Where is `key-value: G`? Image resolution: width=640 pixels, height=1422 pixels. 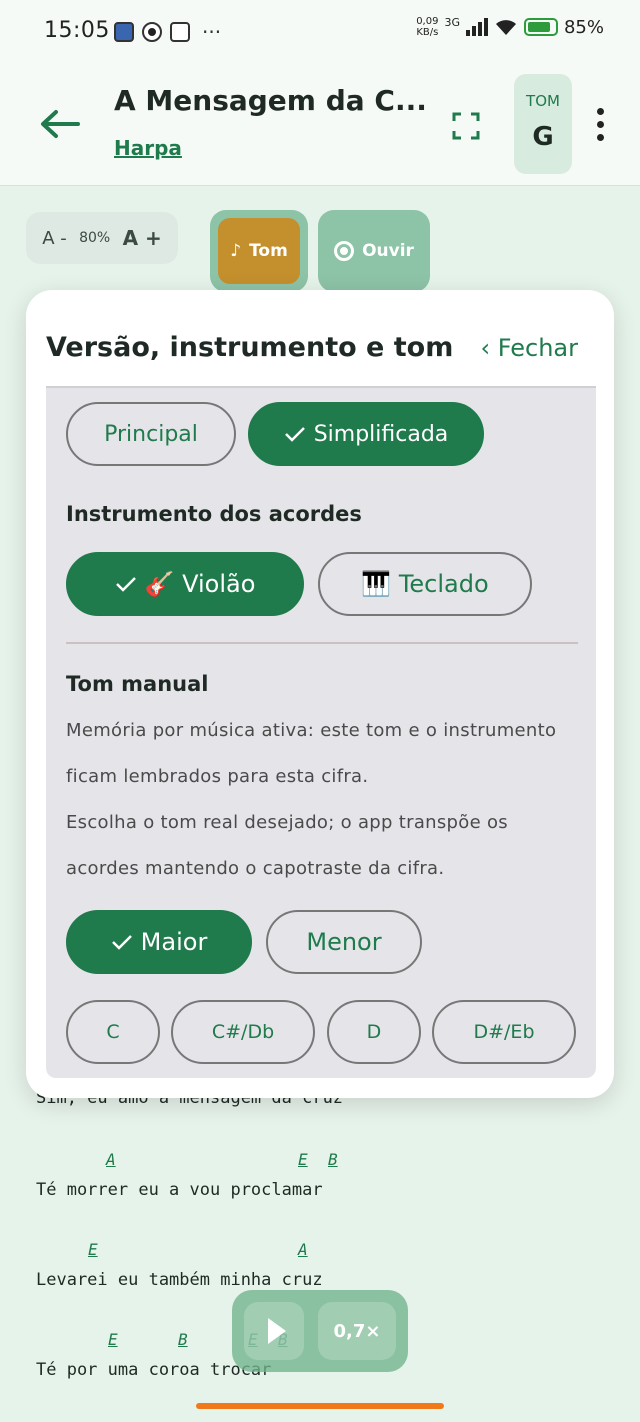
key-value: G is located at coordinates (543, 137).